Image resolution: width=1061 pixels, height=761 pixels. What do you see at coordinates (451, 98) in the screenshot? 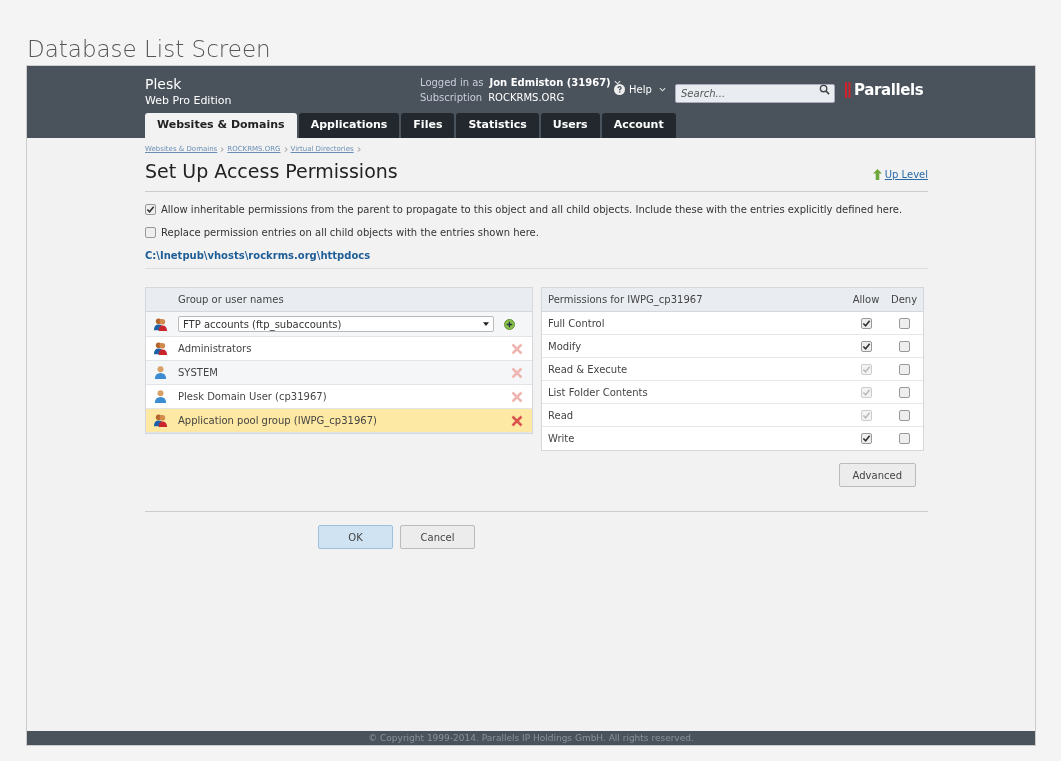
I see `subscription-label: Subscription` at bounding box center [451, 98].